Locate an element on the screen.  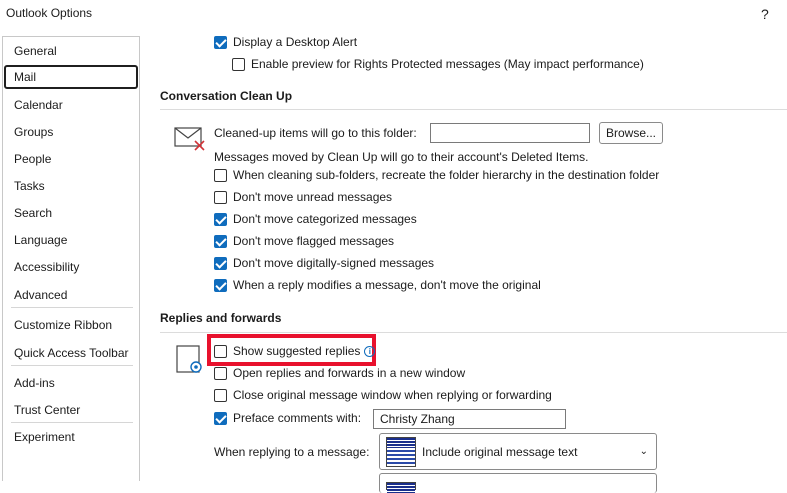
sidebar-item-tasks: Tasks is located at coordinates (71, 186).